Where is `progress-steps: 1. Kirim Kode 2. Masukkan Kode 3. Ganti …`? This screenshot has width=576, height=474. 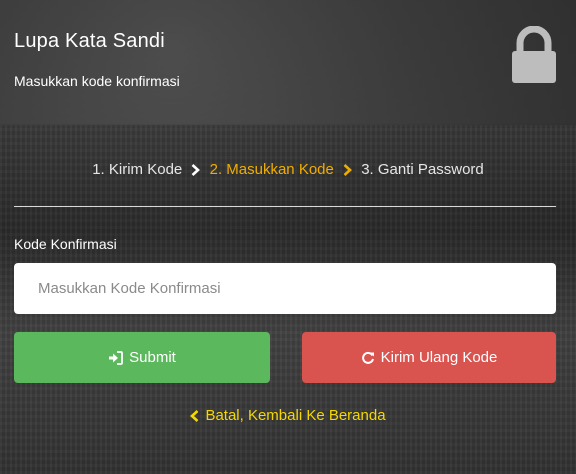 progress-steps: 1. Kirim Kode 2. Masukkan Kode 3. Ganti … is located at coordinates (288, 169).